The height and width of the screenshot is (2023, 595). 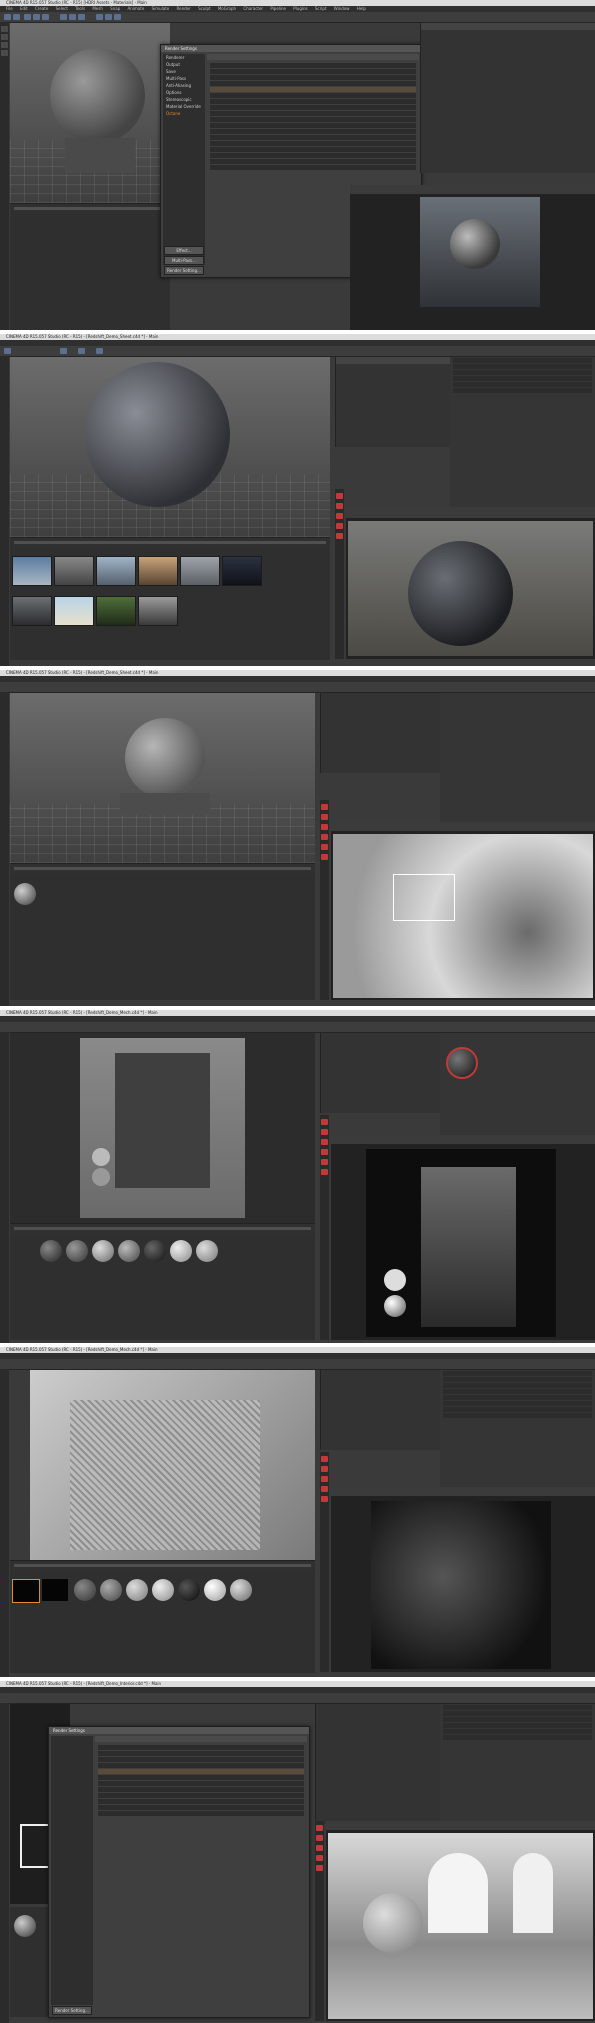 I want to click on settings-item: Anti-Aliasing, so click(x=184, y=85).